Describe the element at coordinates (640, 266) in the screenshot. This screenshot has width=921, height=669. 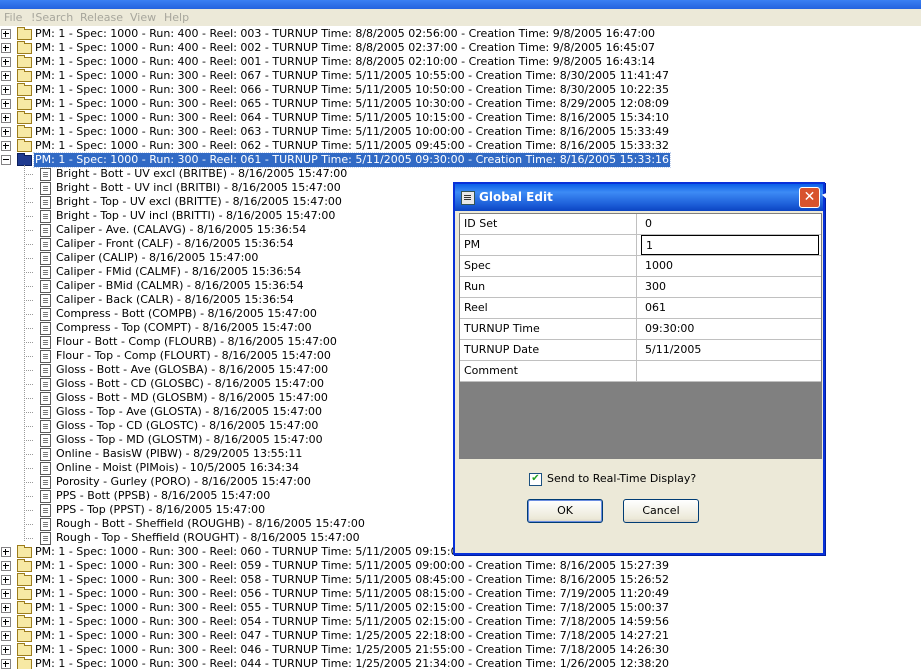
I see `grid-row: Spec 1000` at that location.